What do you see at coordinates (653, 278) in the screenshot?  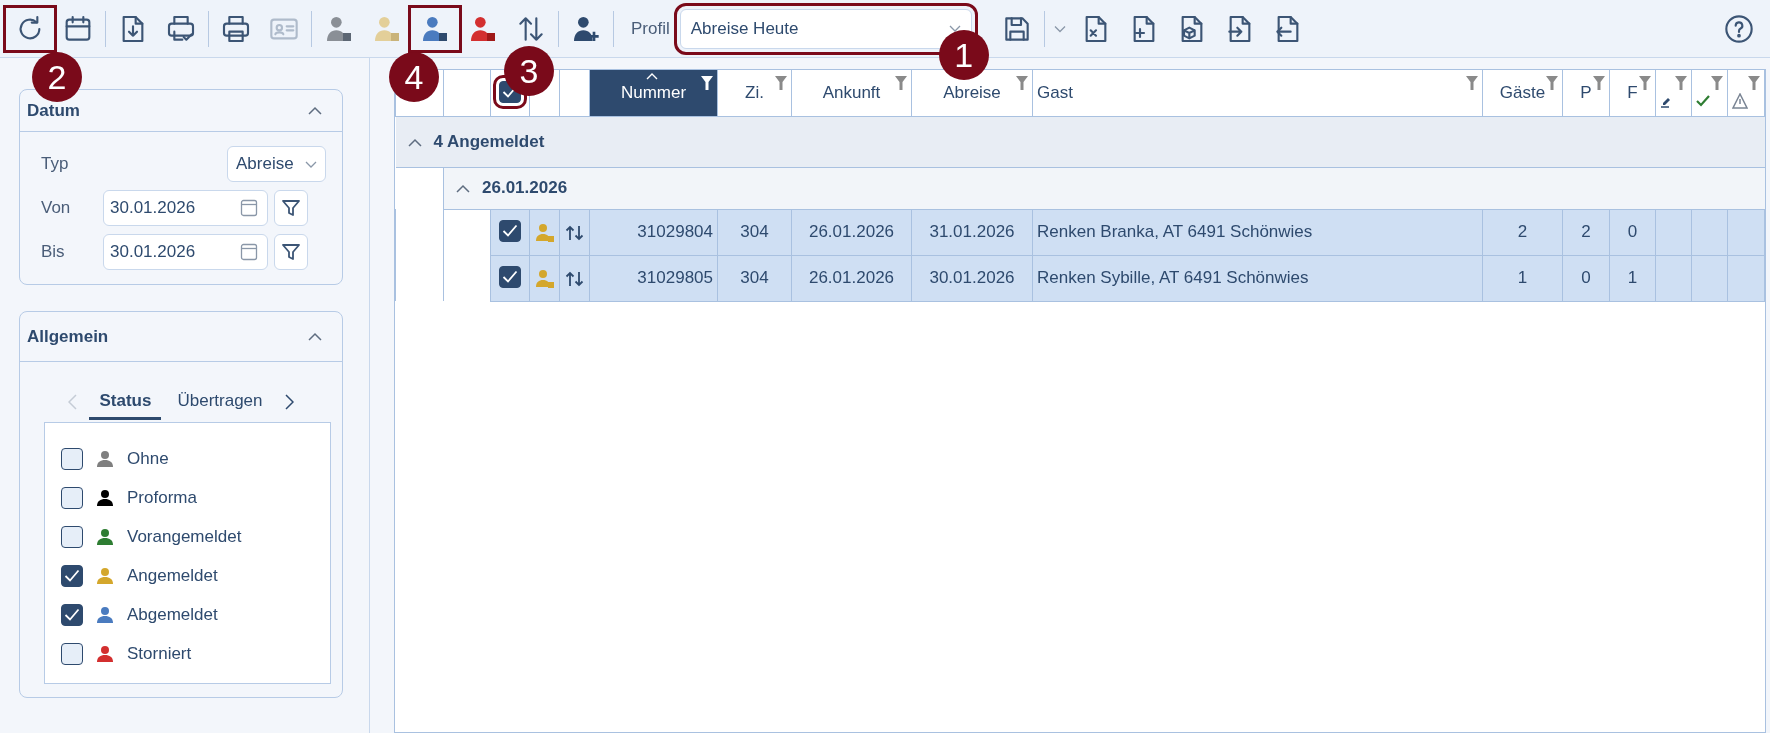 I see `table-cell: 31029805` at bounding box center [653, 278].